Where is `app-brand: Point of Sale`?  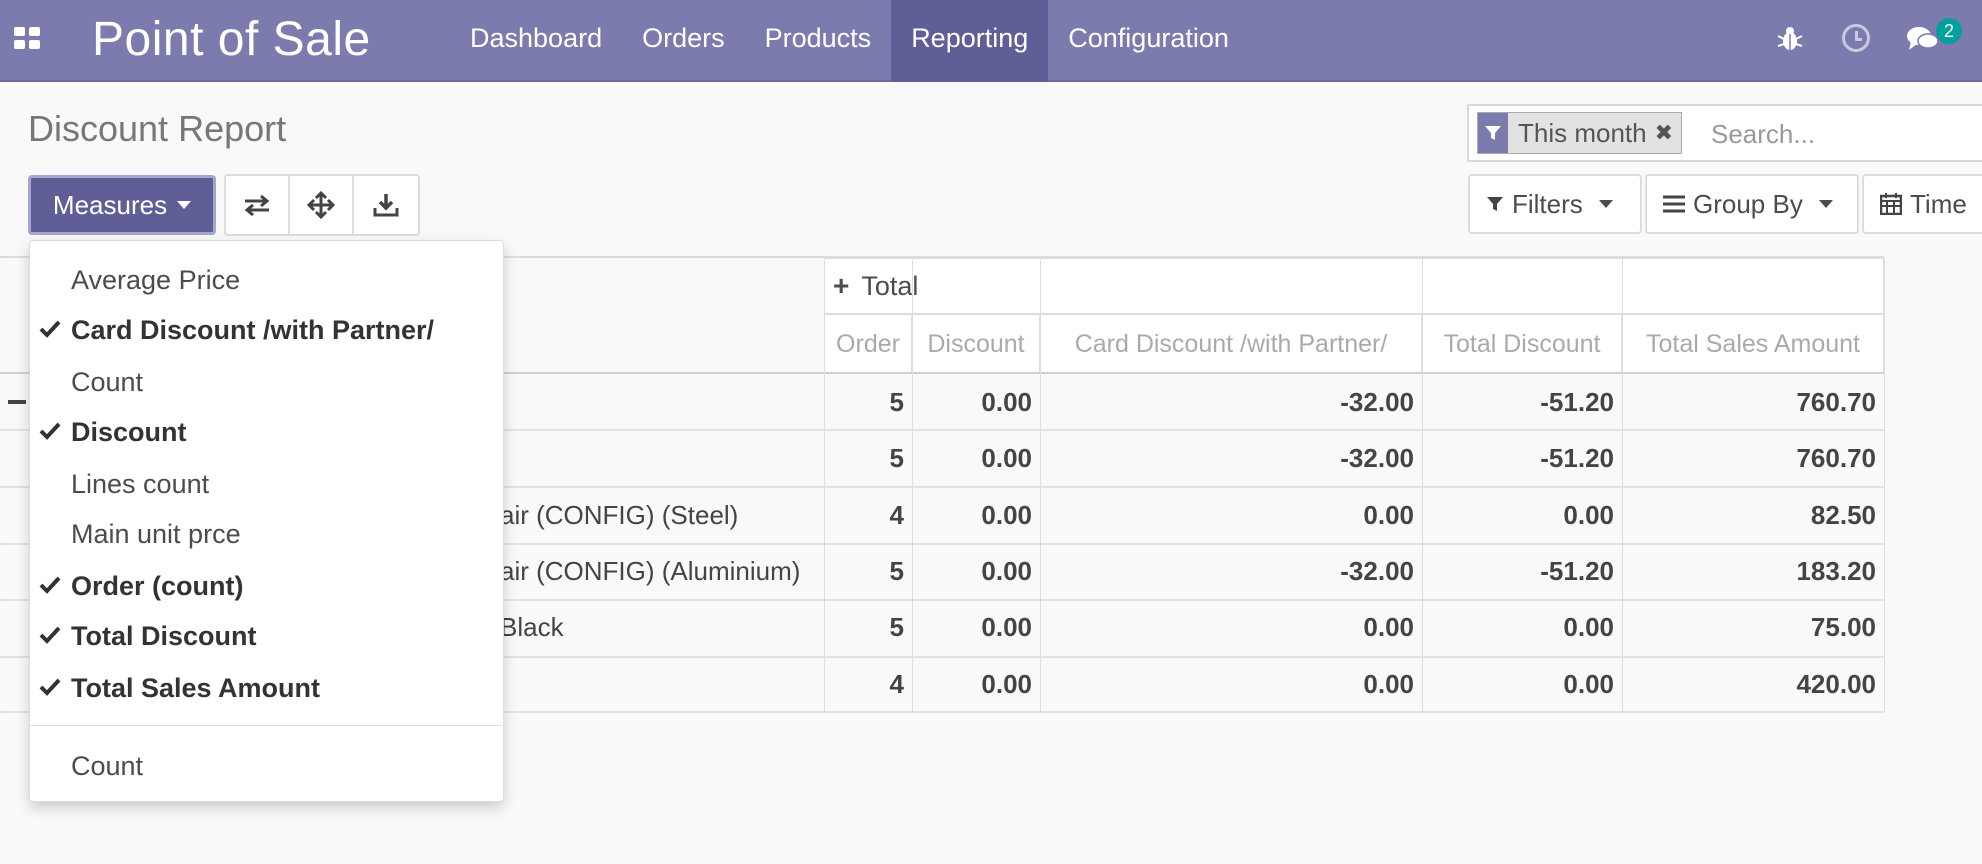 app-brand: Point of Sale is located at coordinates (231, 39).